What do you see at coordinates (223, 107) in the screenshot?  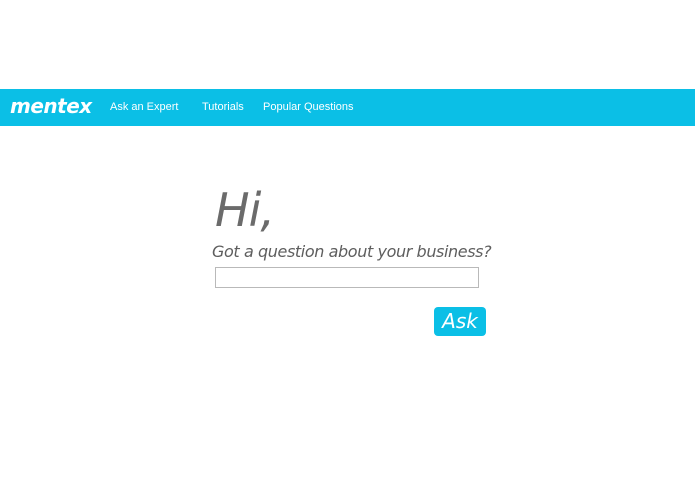 I see `nav-tutorials: Tutorials` at bounding box center [223, 107].